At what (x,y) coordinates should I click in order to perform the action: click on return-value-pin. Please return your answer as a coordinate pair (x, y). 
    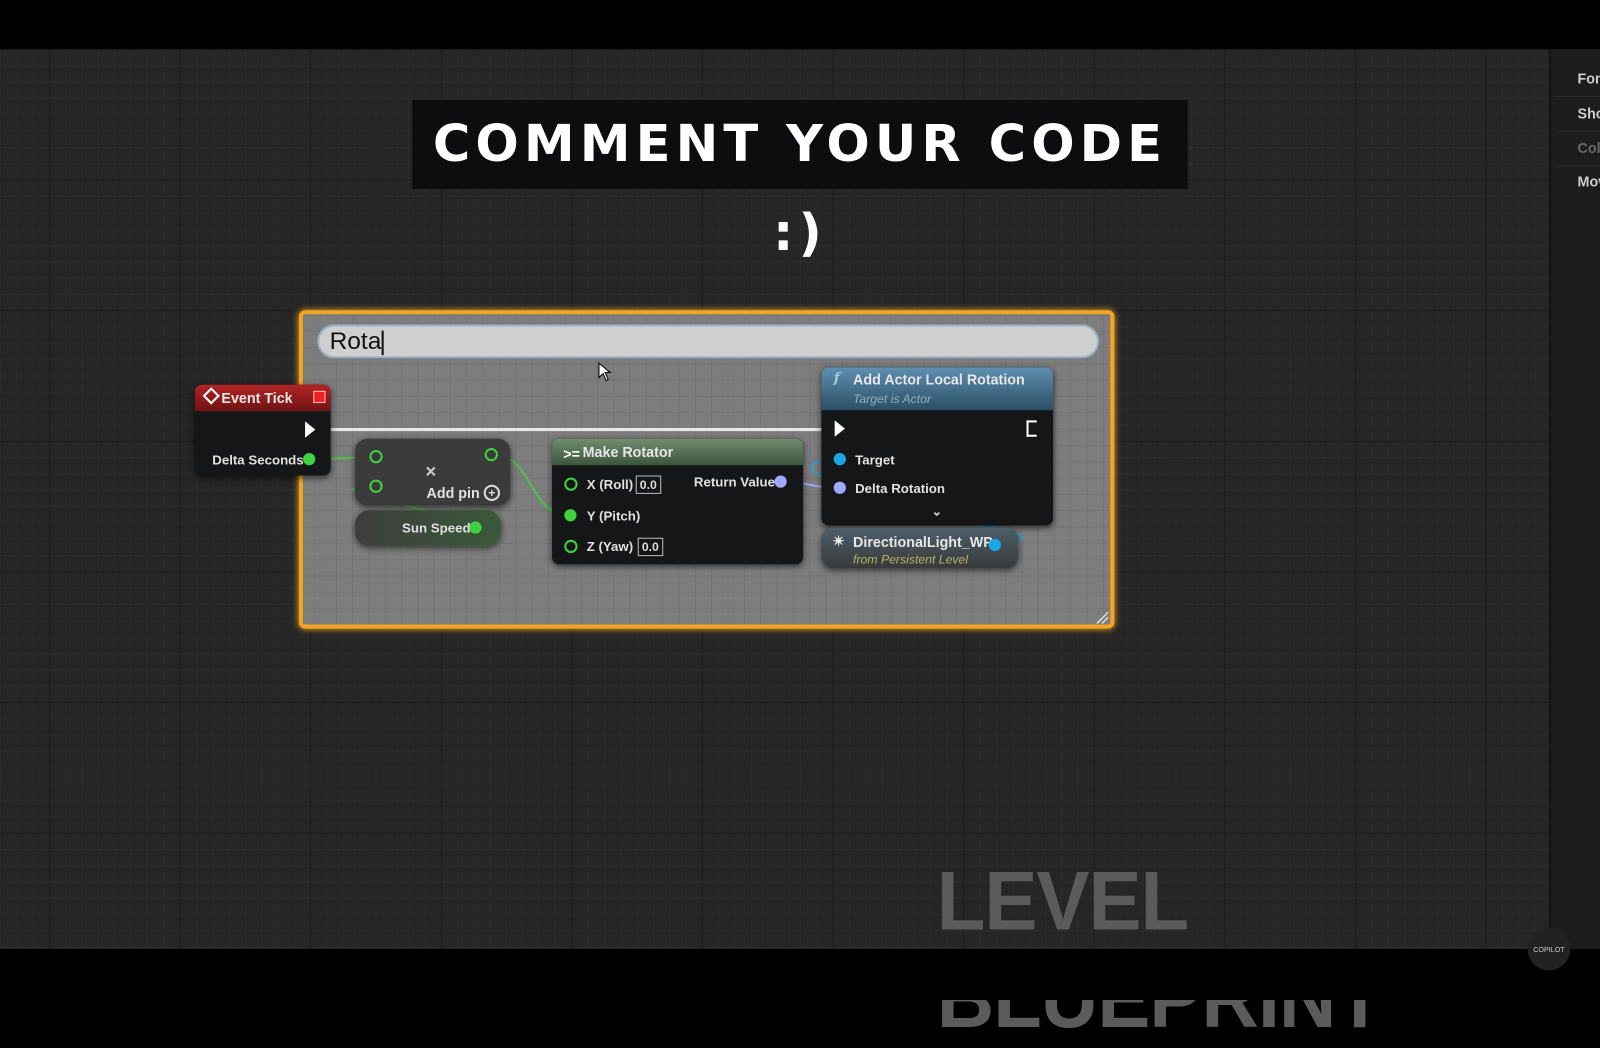
    Looking at the image, I should click on (780, 481).